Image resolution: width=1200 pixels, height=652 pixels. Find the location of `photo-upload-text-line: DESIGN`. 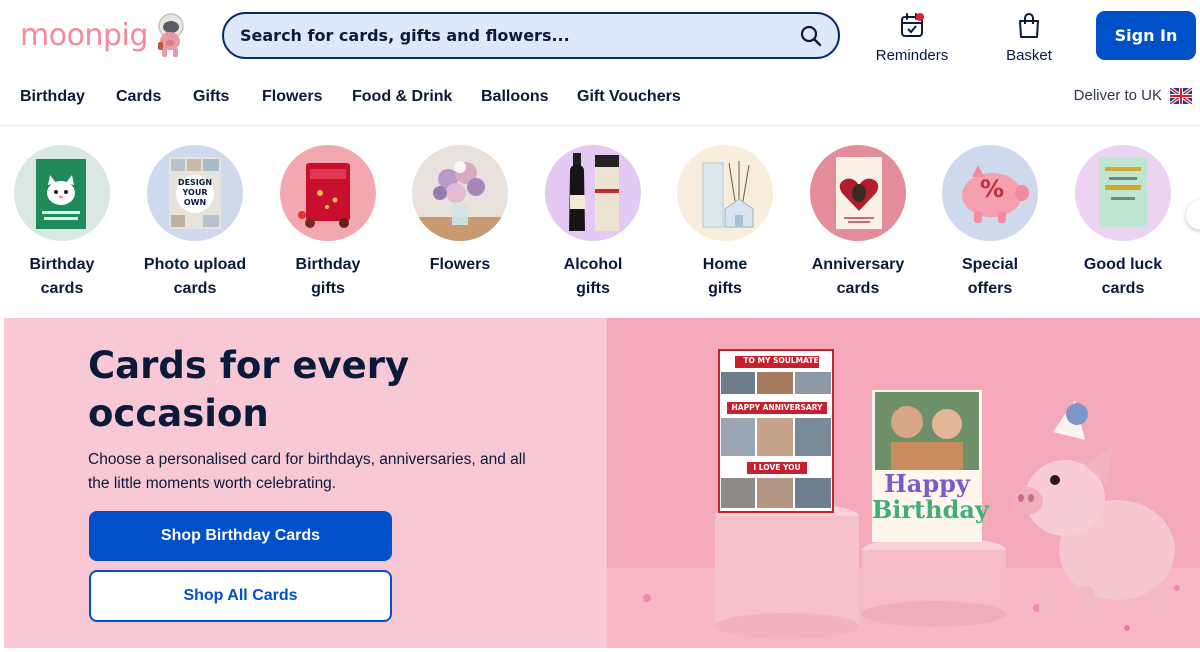

photo-upload-text-line: DESIGN is located at coordinates (195, 182).